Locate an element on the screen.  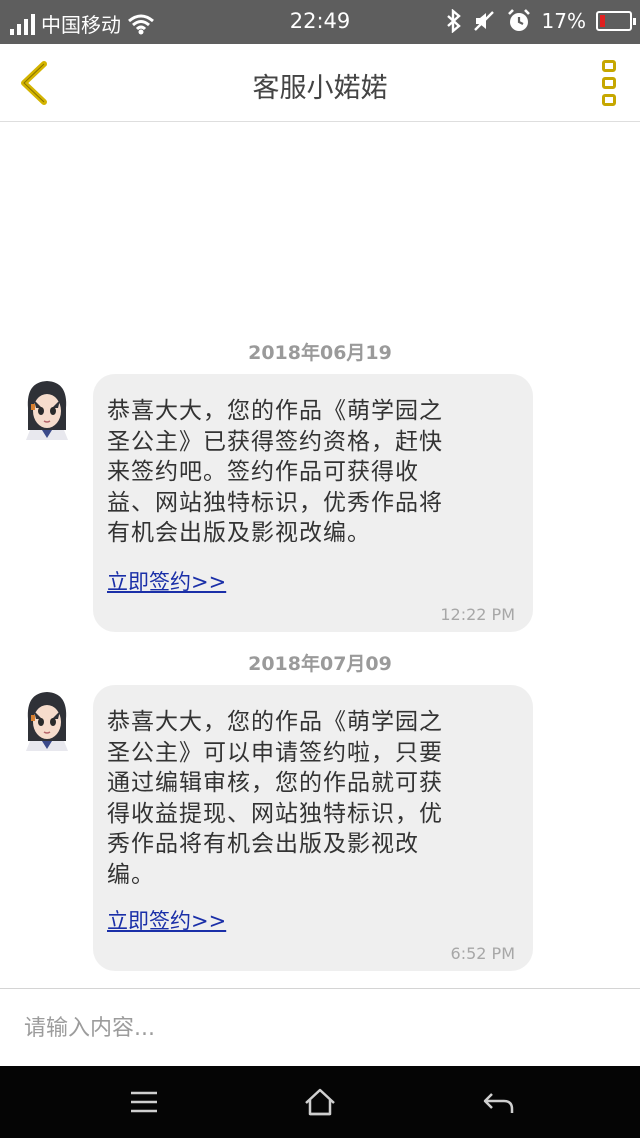
battery-level-fill is located at coordinates (602, 21).